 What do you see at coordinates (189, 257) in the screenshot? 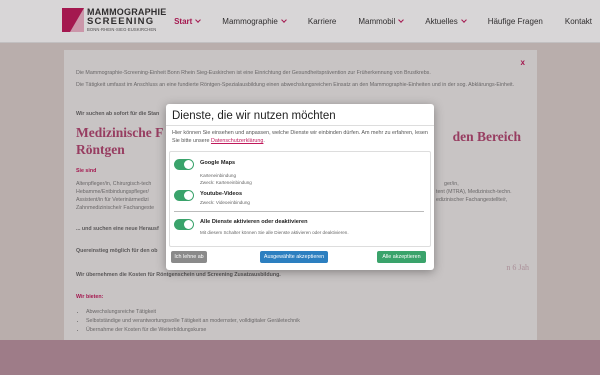
I see `decline-button: Ich lehne ab` at bounding box center [189, 257].